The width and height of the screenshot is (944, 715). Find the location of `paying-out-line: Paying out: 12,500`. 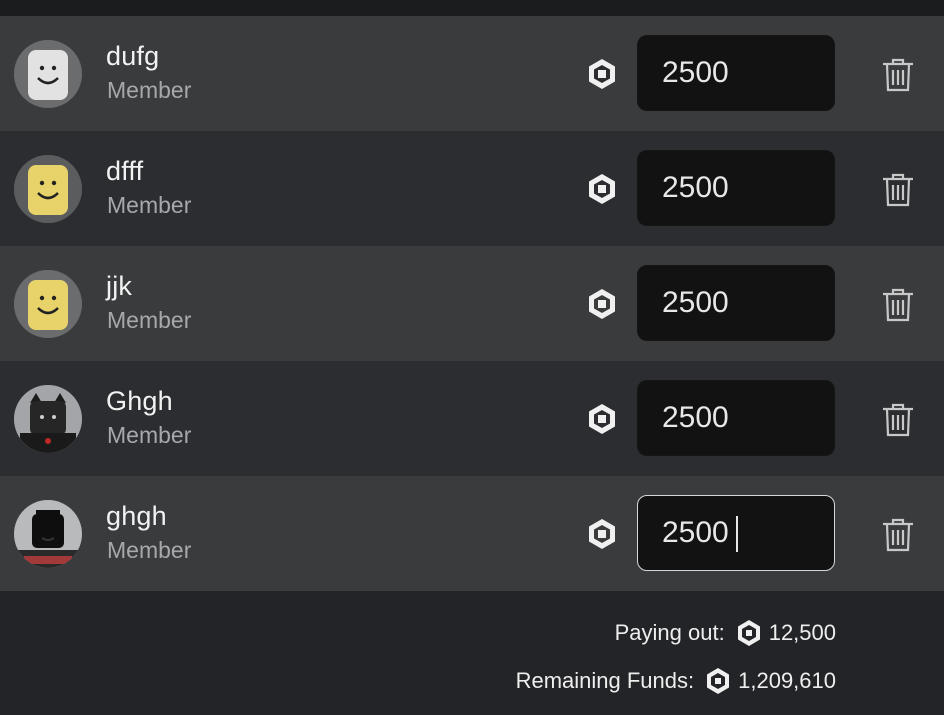

paying-out-line: Paying out: 12,500 is located at coordinates (725, 633).